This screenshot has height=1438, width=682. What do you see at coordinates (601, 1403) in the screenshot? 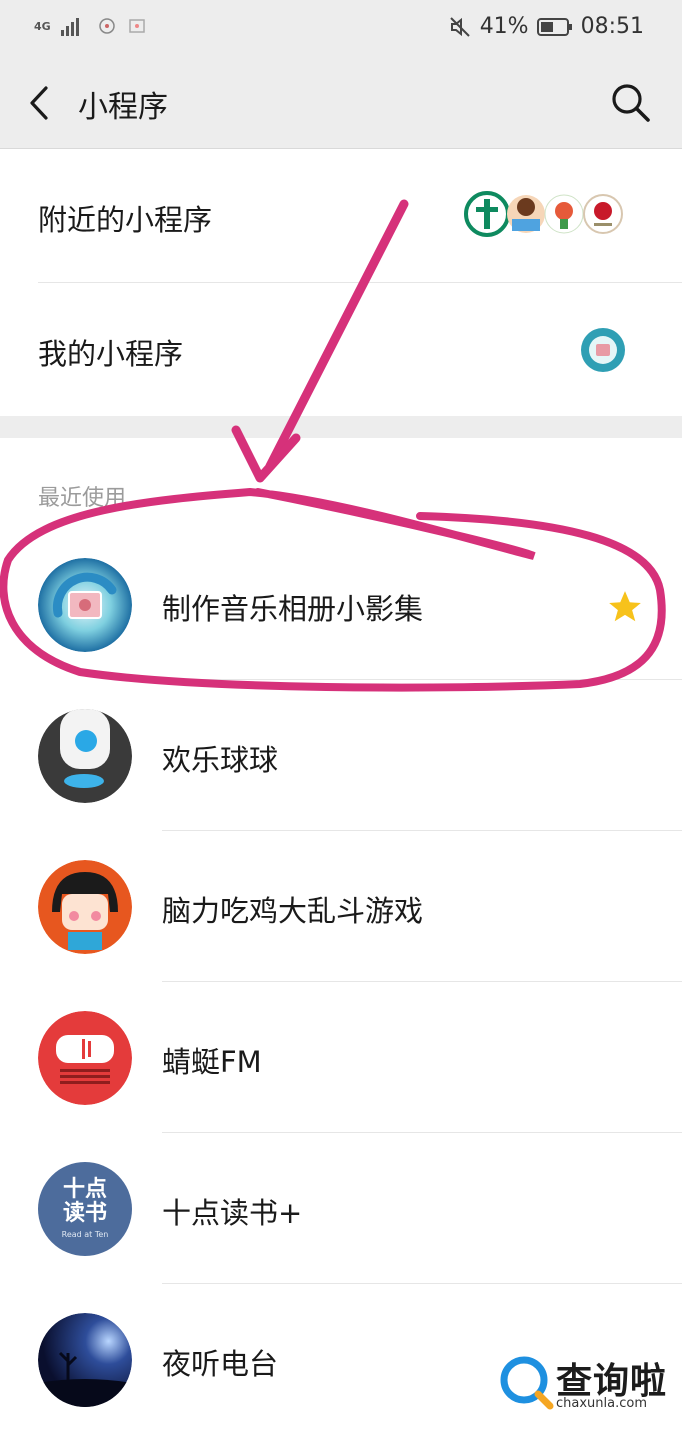
I see `watermark-url: chaxunla.com` at bounding box center [601, 1403].